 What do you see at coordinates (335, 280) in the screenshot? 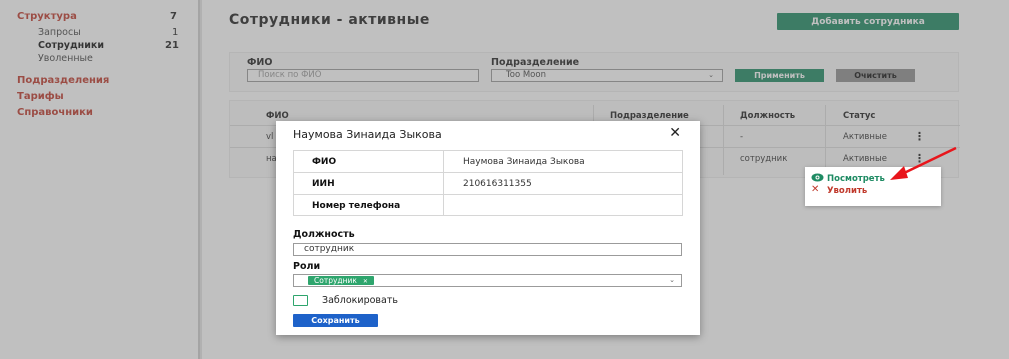
I see `role-chip-label: Сотрудник` at bounding box center [335, 280].